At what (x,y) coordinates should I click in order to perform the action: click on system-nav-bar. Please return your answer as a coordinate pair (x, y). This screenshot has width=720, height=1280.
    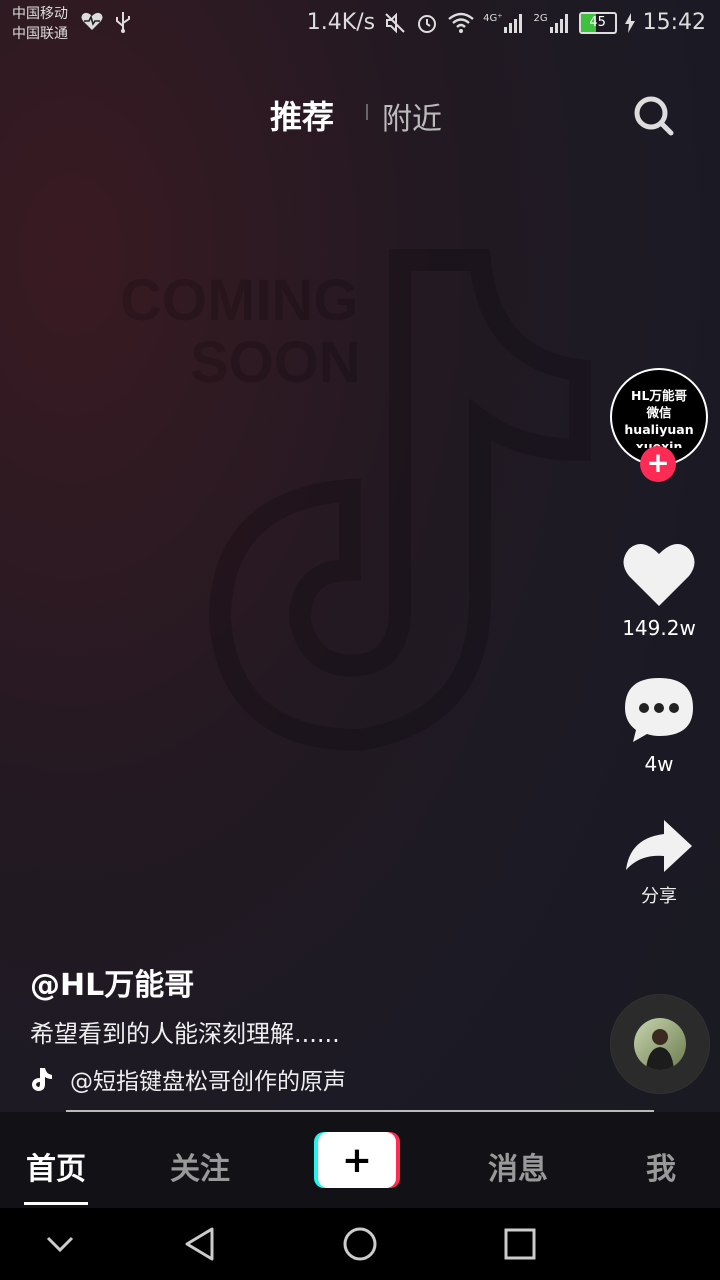
    Looking at the image, I should click on (360, 1244).